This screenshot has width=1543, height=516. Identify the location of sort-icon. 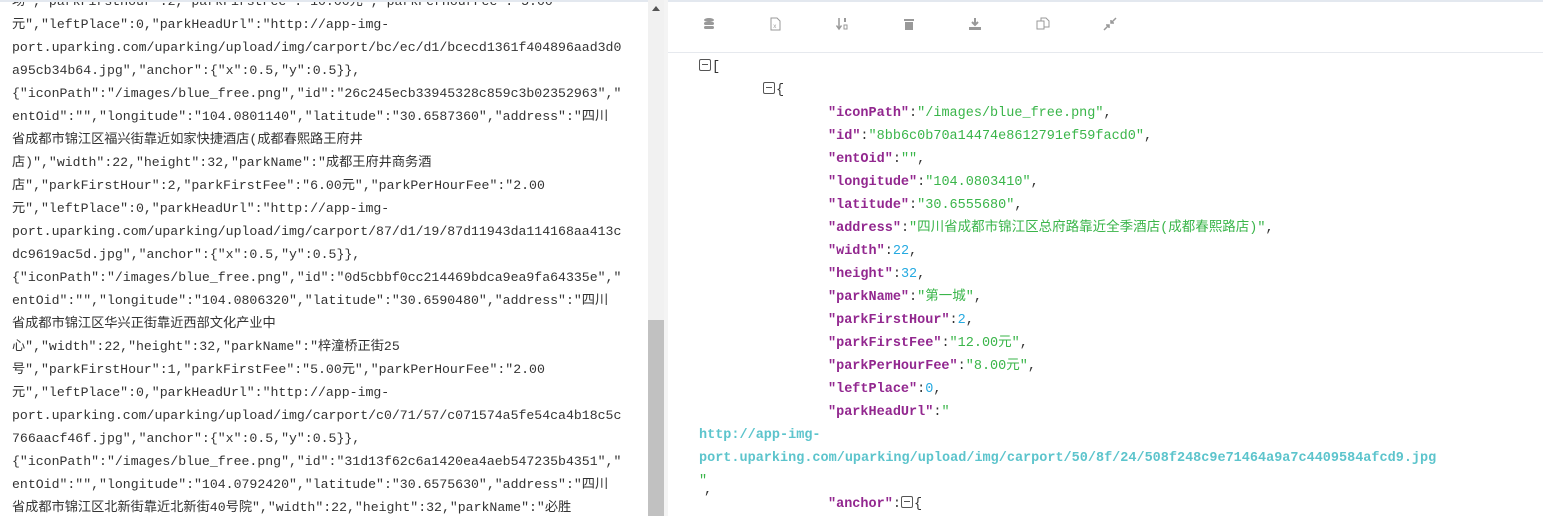
(842, 24).